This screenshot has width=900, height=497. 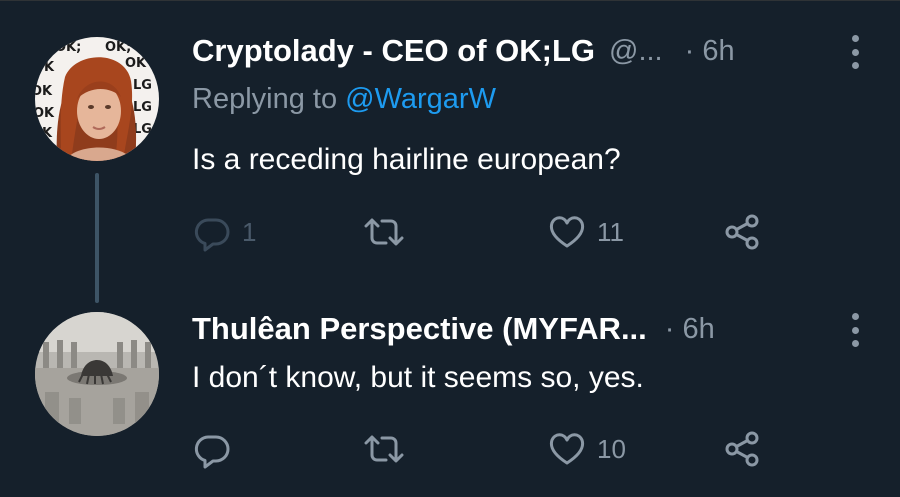 What do you see at coordinates (406, 159) in the screenshot?
I see `tweet-text: Is a receding hairline european?` at bounding box center [406, 159].